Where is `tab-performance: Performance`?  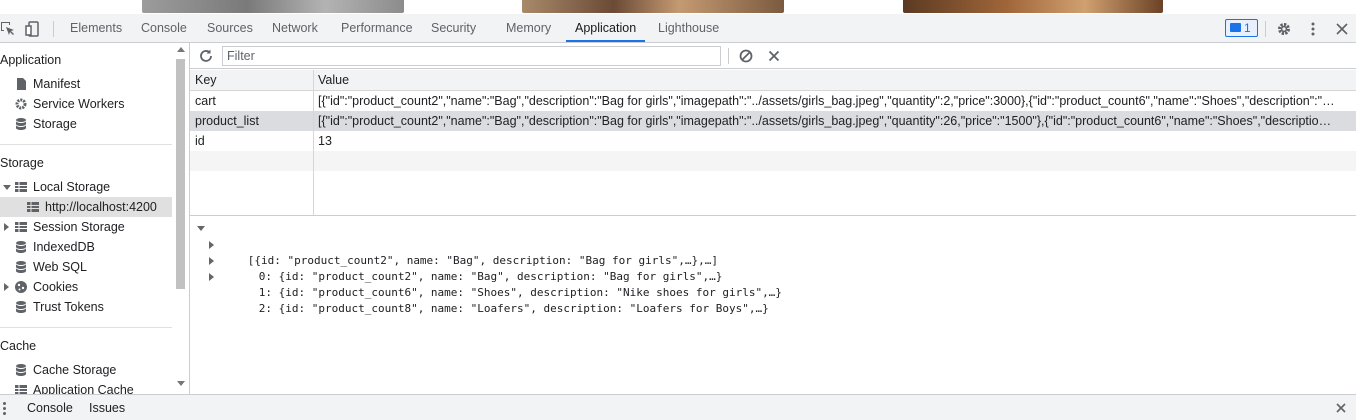 tab-performance: Performance is located at coordinates (377, 28).